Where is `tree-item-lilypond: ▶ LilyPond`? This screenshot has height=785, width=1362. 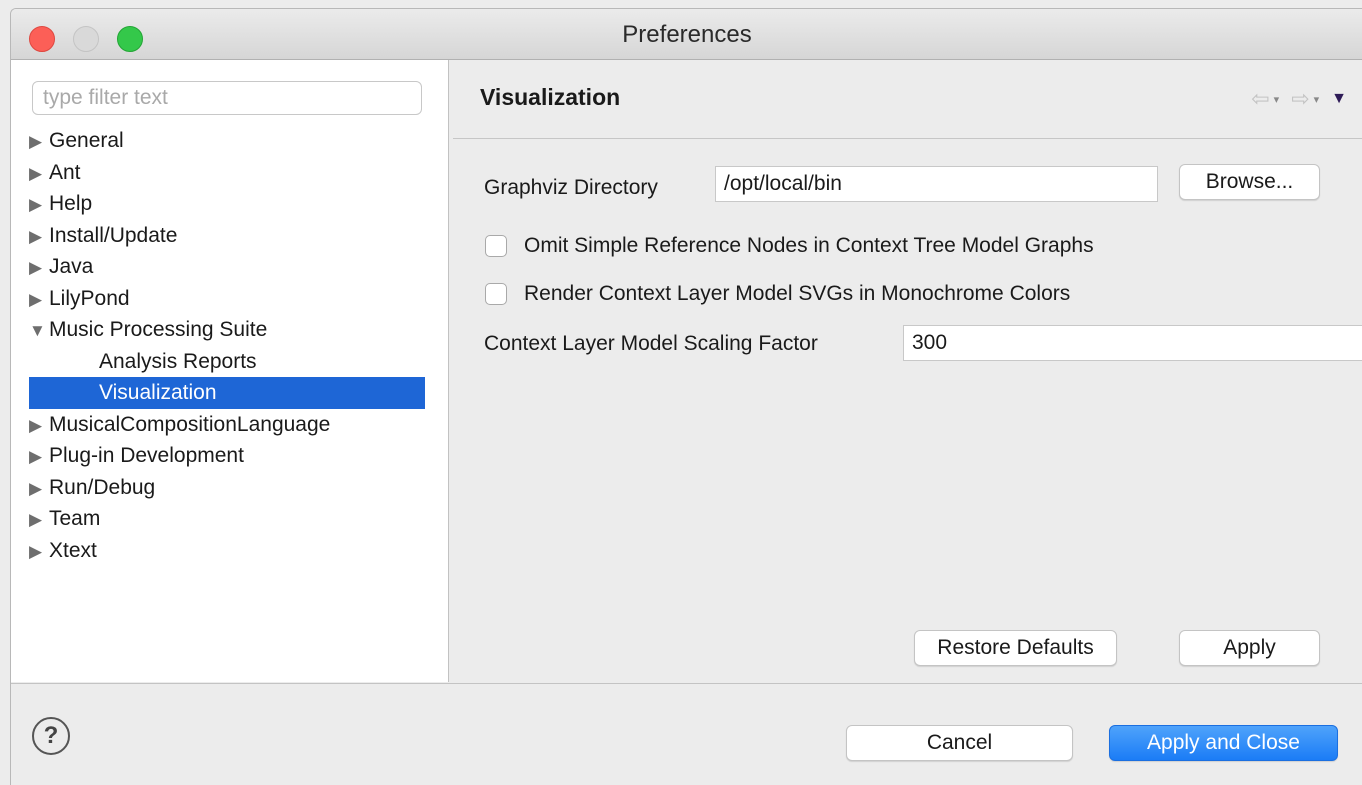
tree-item-lilypond: ▶ LilyPond is located at coordinates (227, 299).